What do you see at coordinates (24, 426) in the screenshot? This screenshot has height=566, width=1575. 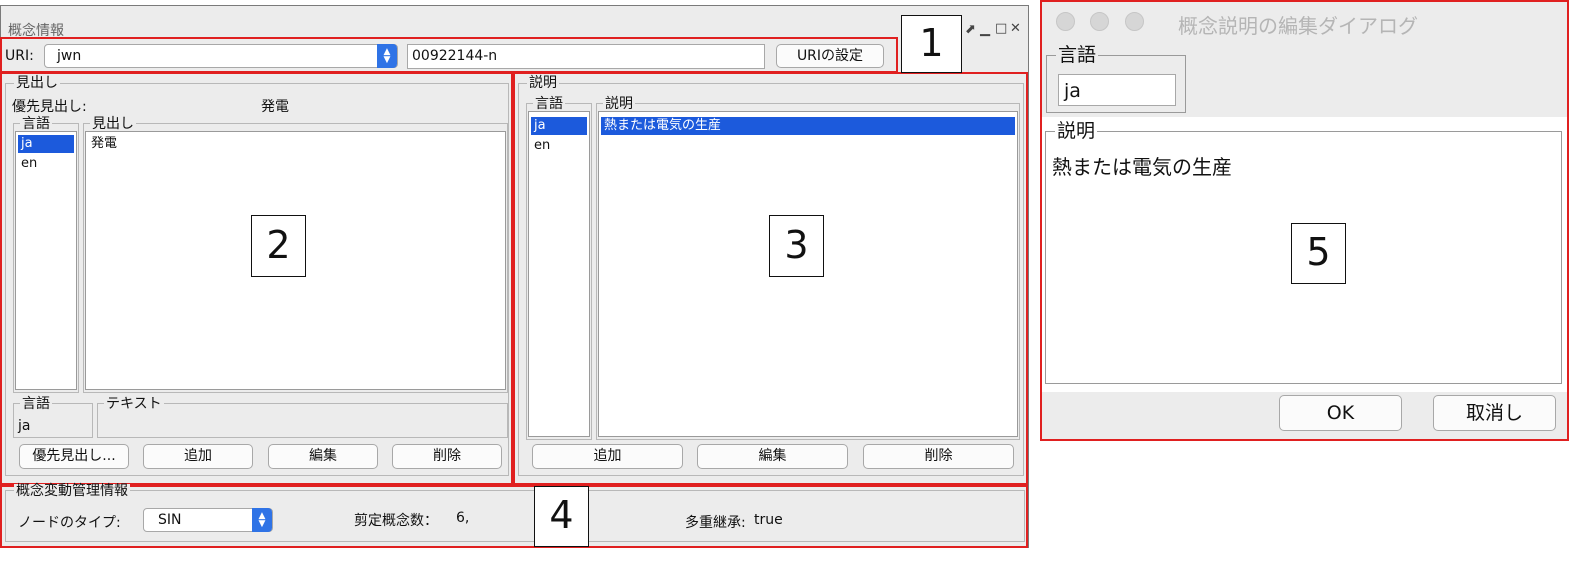 I see `heading-lang-input: ja` at bounding box center [24, 426].